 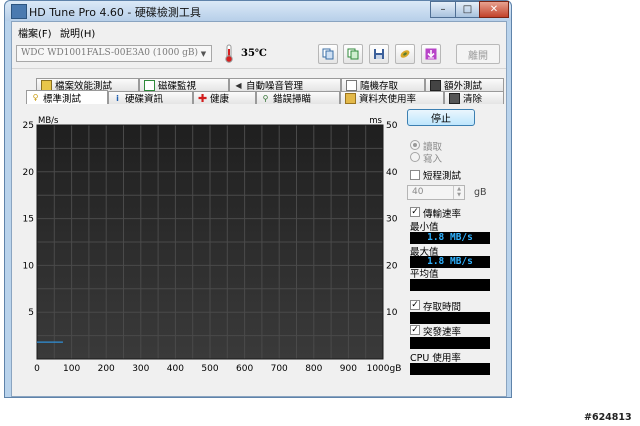 I want to click on watermark: #624813, so click(x=608, y=417).